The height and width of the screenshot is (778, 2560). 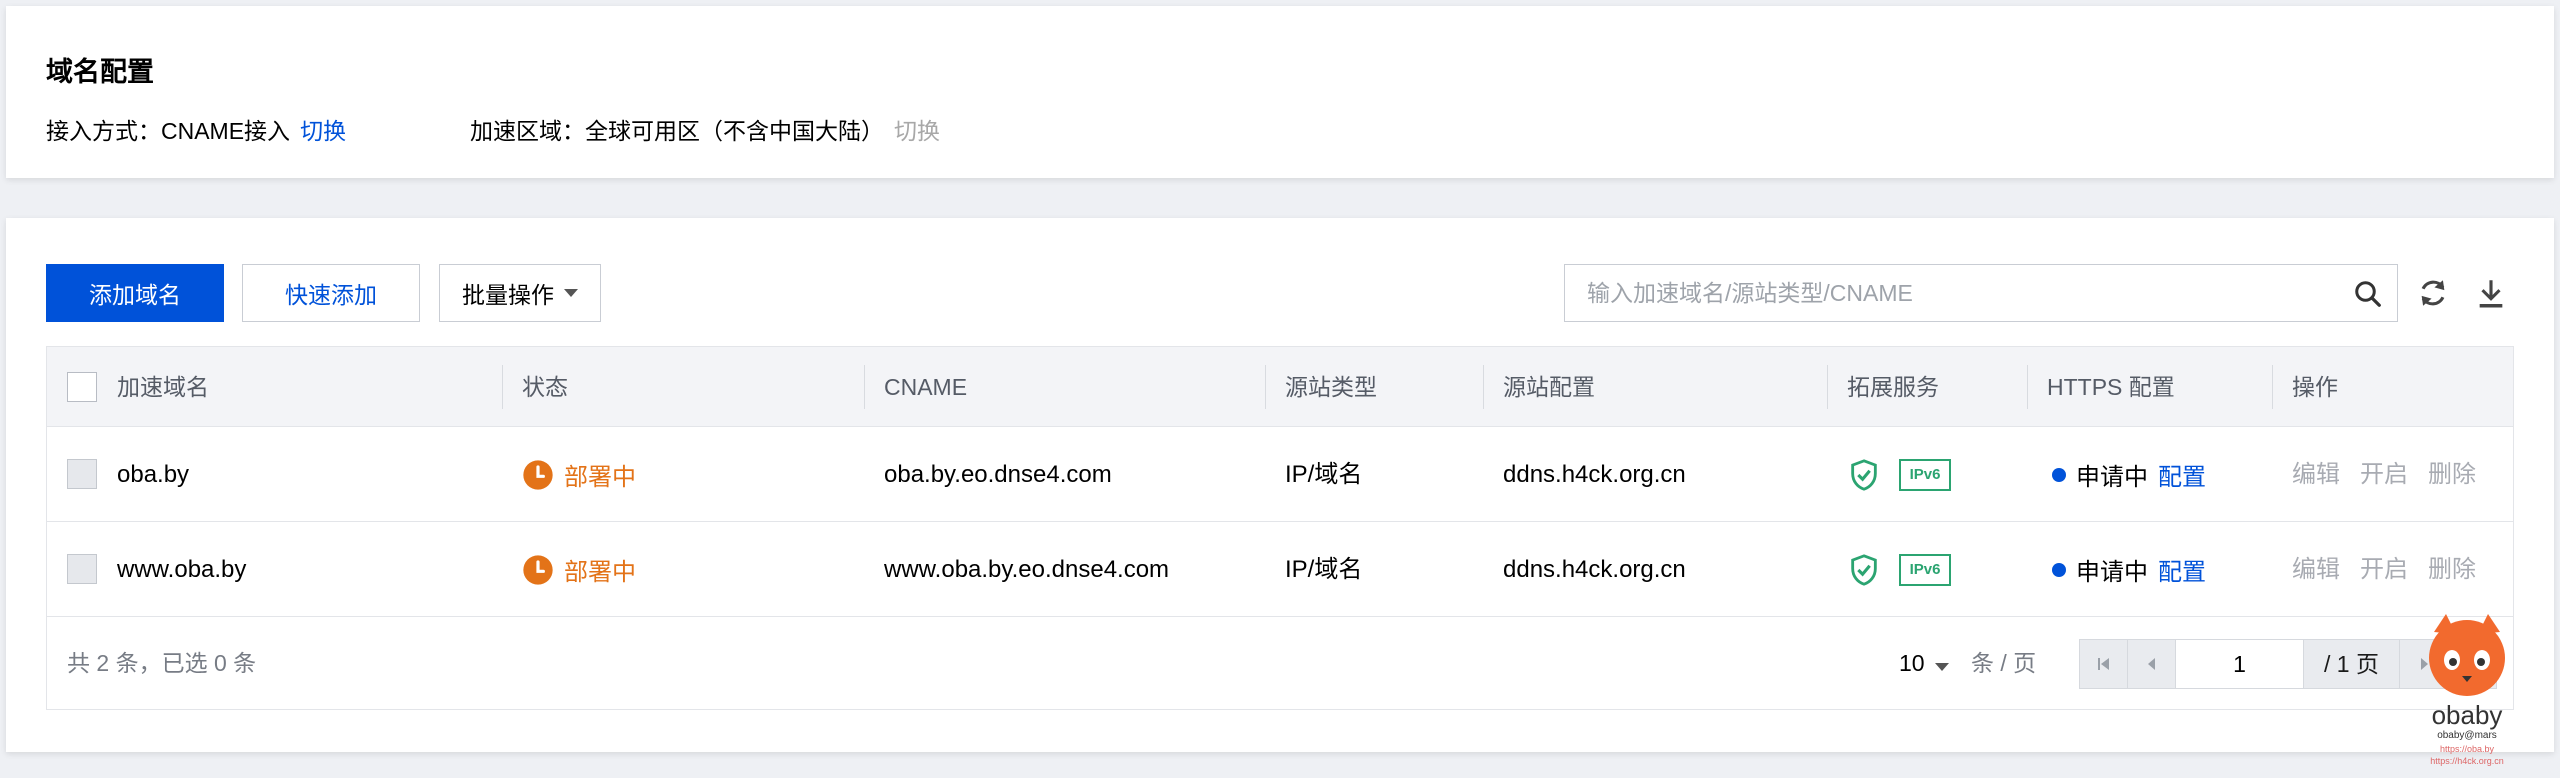 I want to click on watermark-url: https://h4ck.org.cn, so click(x=2467, y=761).